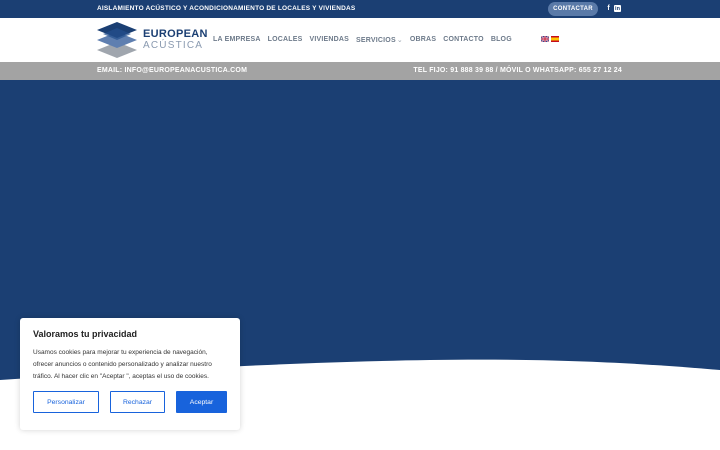  I want to click on customize-button: Personalizar, so click(66, 402).